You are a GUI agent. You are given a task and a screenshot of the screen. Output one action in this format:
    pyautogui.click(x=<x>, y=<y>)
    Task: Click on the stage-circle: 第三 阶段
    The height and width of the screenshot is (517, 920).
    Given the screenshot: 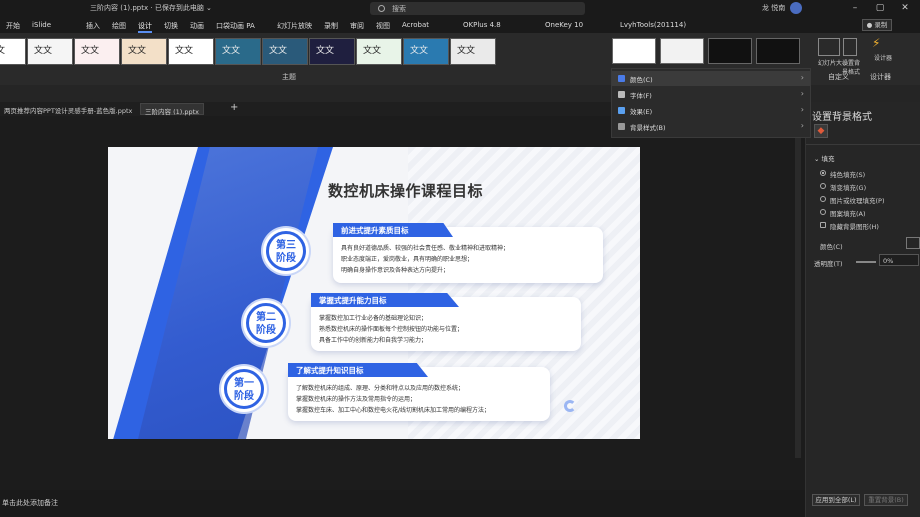 What is the action you would take?
    pyautogui.click(x=286, y=251)
    